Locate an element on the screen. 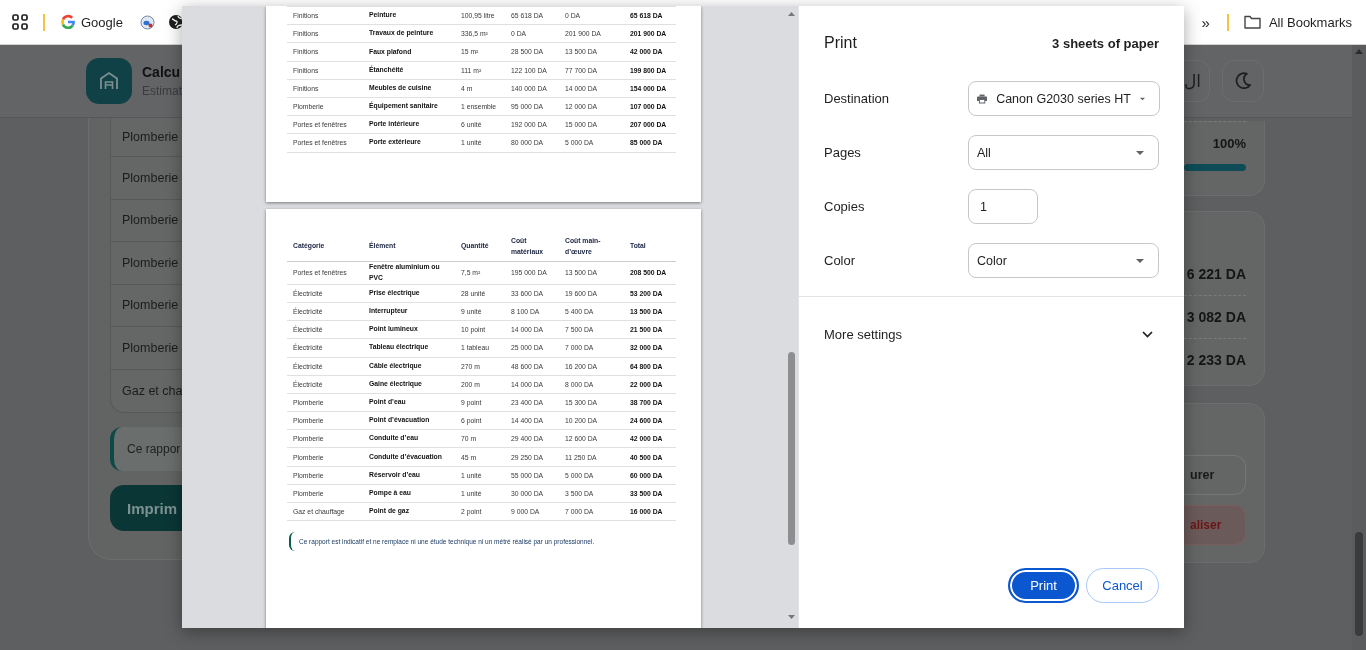 Image resolution: width=1366 pixels, height=650 pixels. dropdown: Canon G2030 series HT is located at coordinates (1064, 98).